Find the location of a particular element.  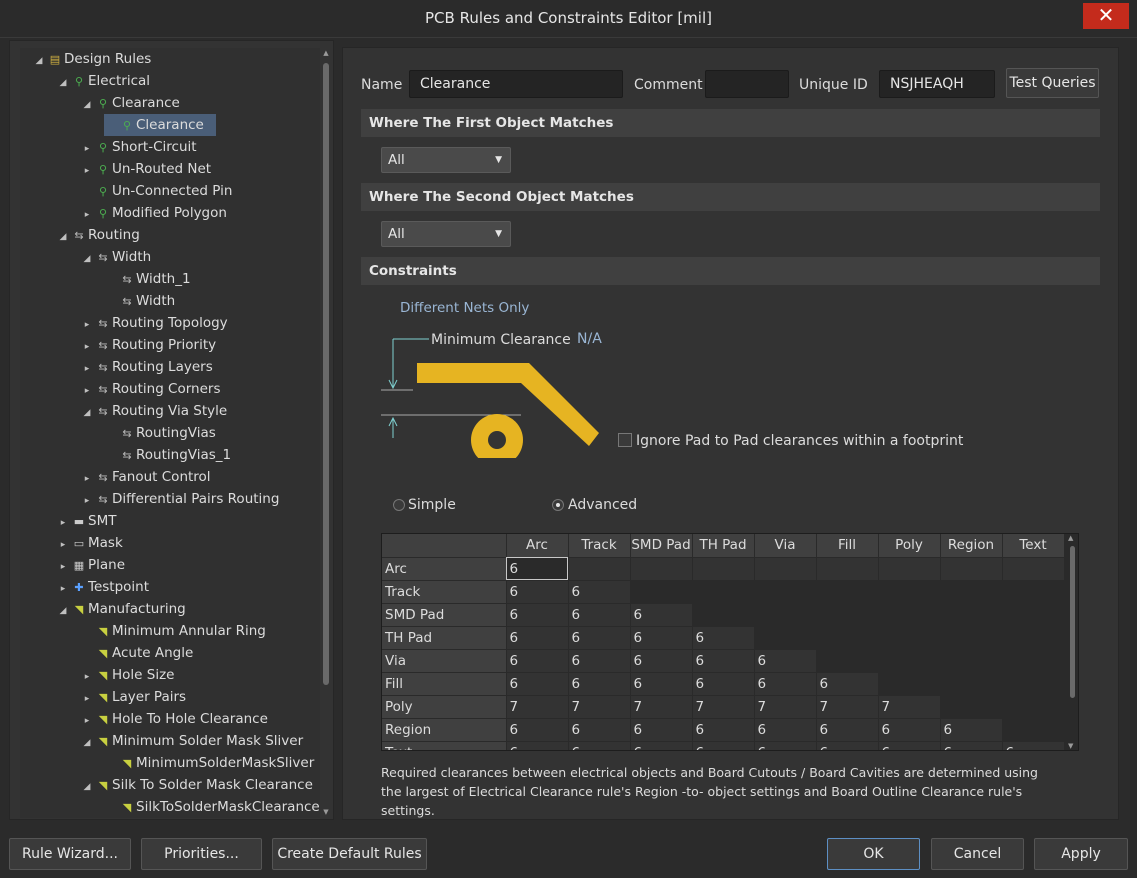

create-default-rules-button: Create Default Rules is located at coordinates (349, 854).